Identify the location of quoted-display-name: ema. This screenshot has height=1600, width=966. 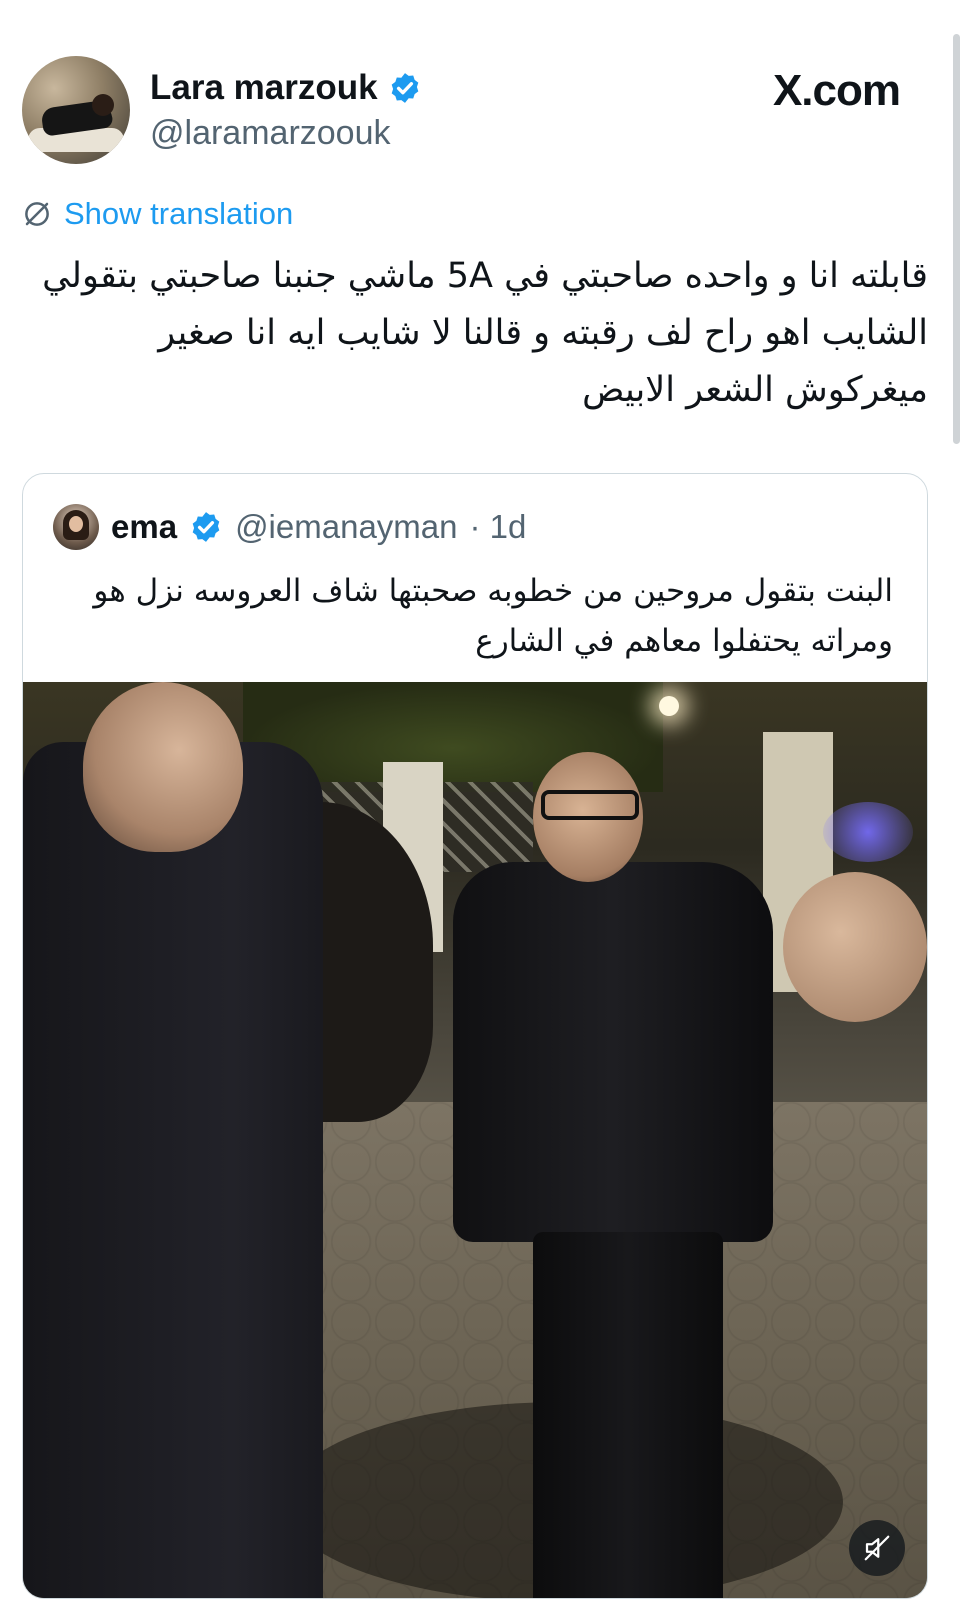
(144, 527).